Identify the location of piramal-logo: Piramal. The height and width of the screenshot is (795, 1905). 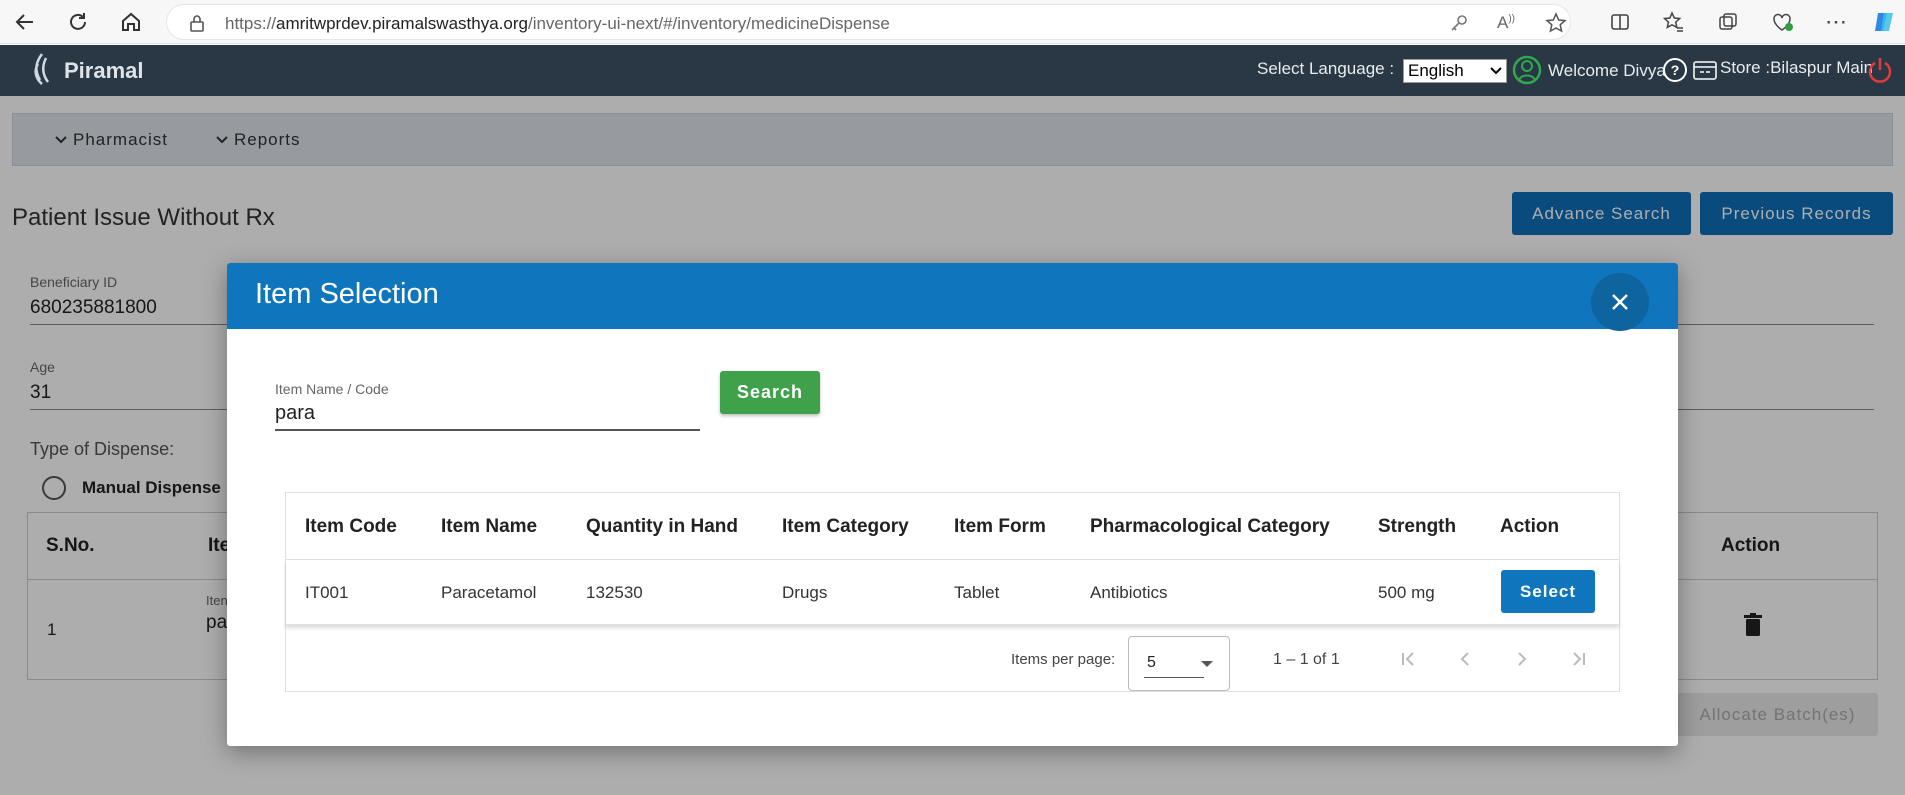
(86, 71).